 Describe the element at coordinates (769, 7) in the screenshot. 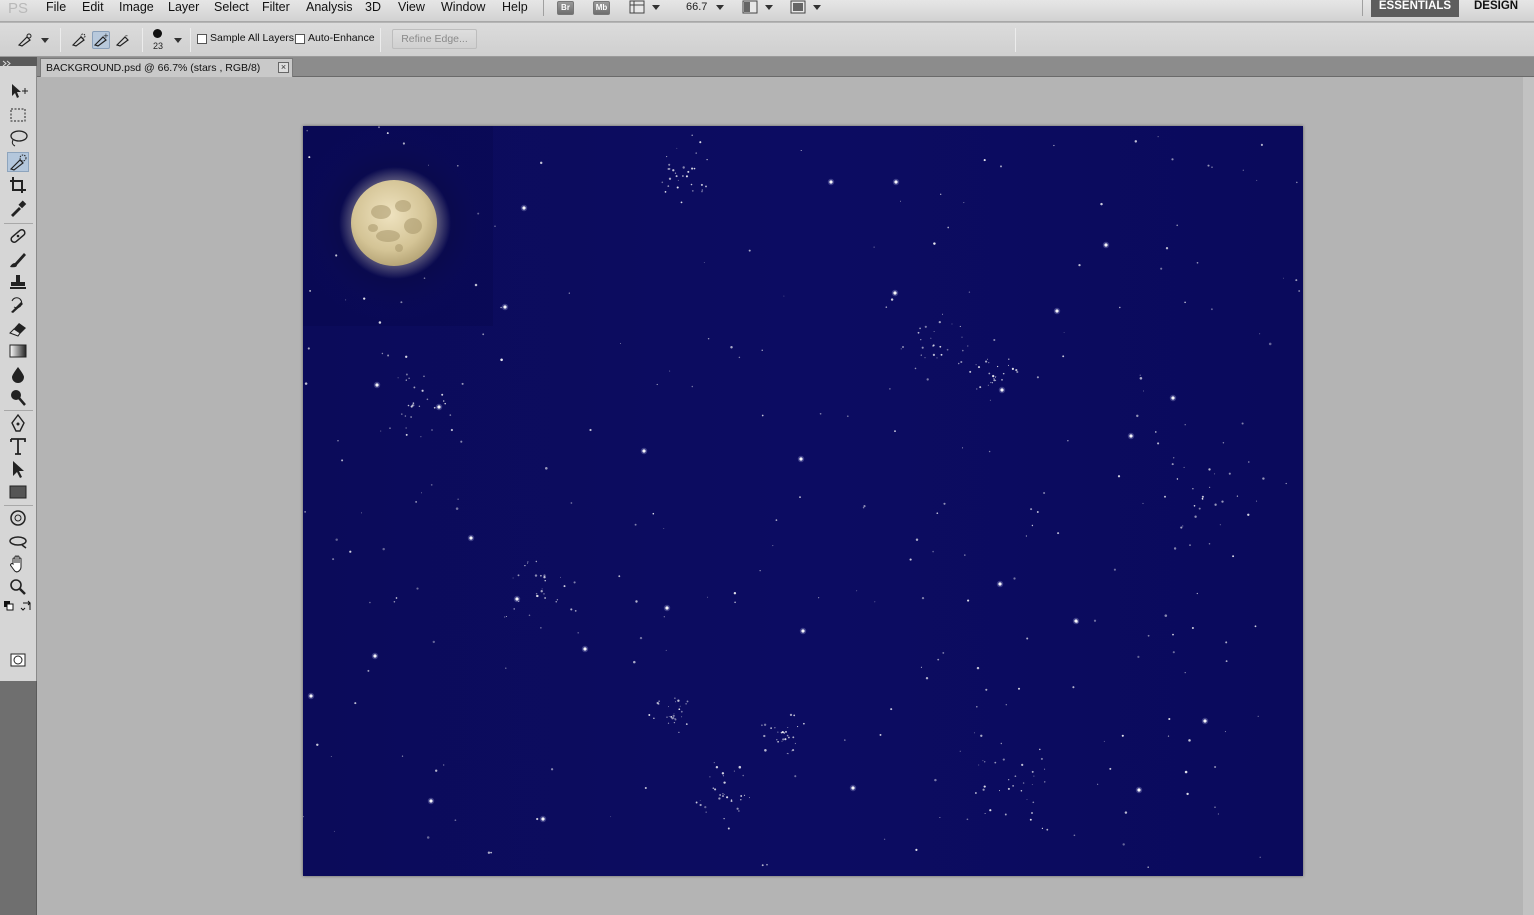

I see `arrange-dropdown-icon` at that location.